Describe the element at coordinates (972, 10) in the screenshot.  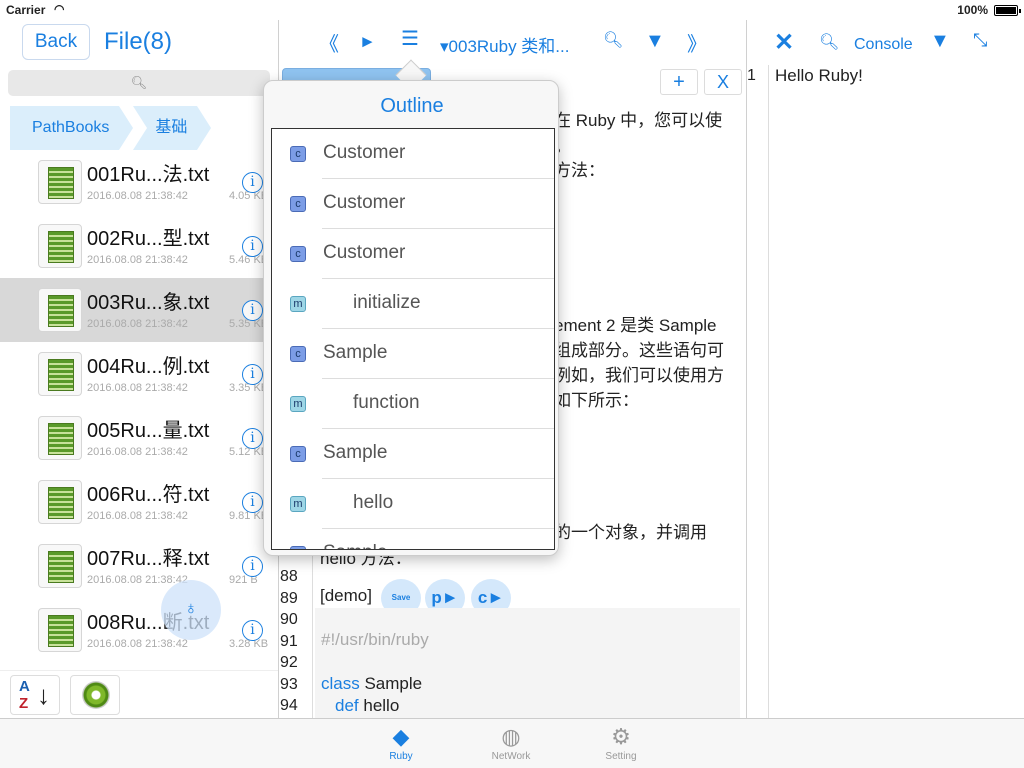
I see `battery-percent: 100%` at that location.